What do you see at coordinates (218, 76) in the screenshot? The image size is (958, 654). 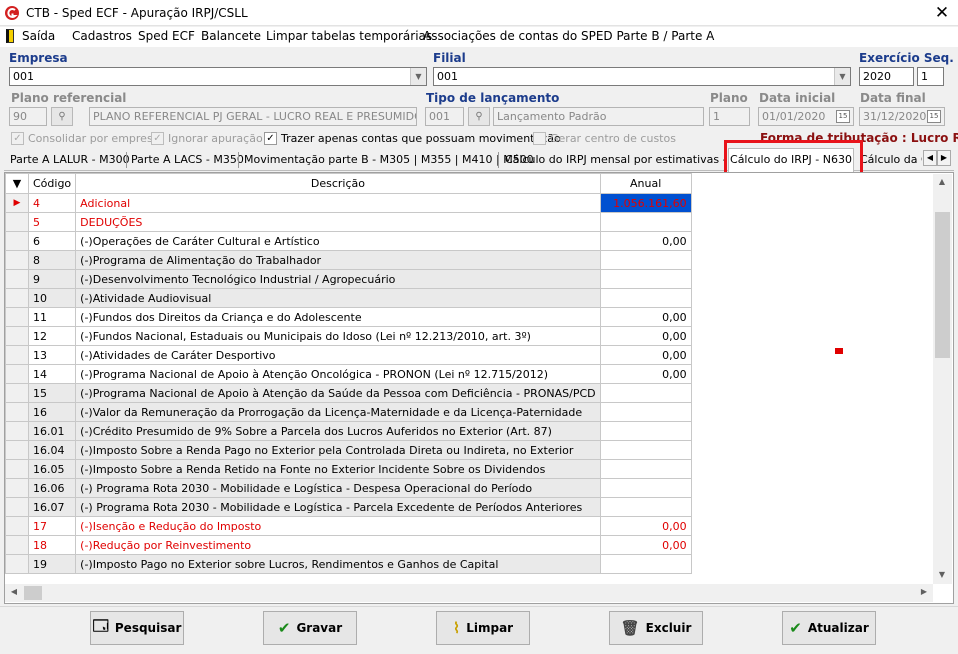 I see `empresa-combo: 001` at bounding box center [218, 76].